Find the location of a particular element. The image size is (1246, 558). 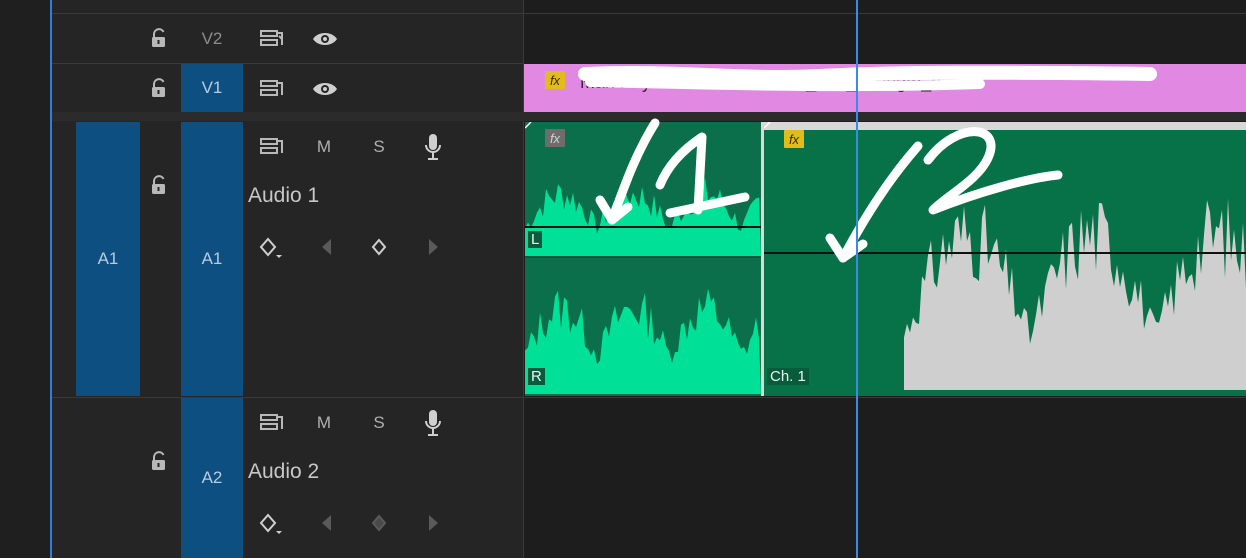

playhead is located at coordinates (857, 279).